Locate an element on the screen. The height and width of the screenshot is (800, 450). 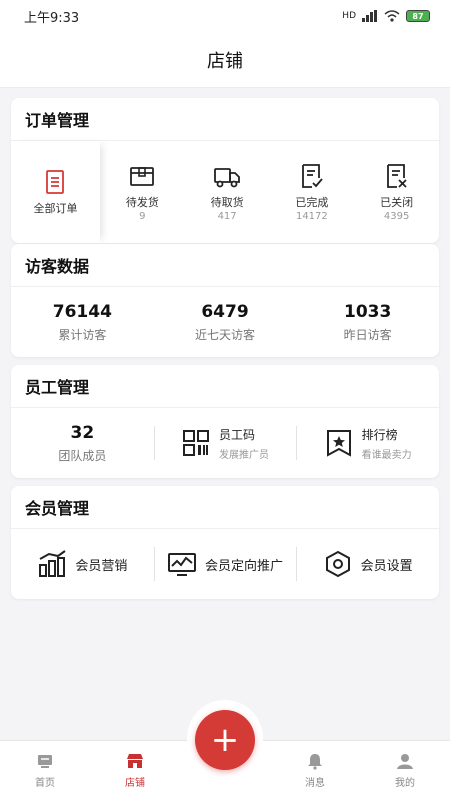
shop-icon is located at coordinates (135, 761).